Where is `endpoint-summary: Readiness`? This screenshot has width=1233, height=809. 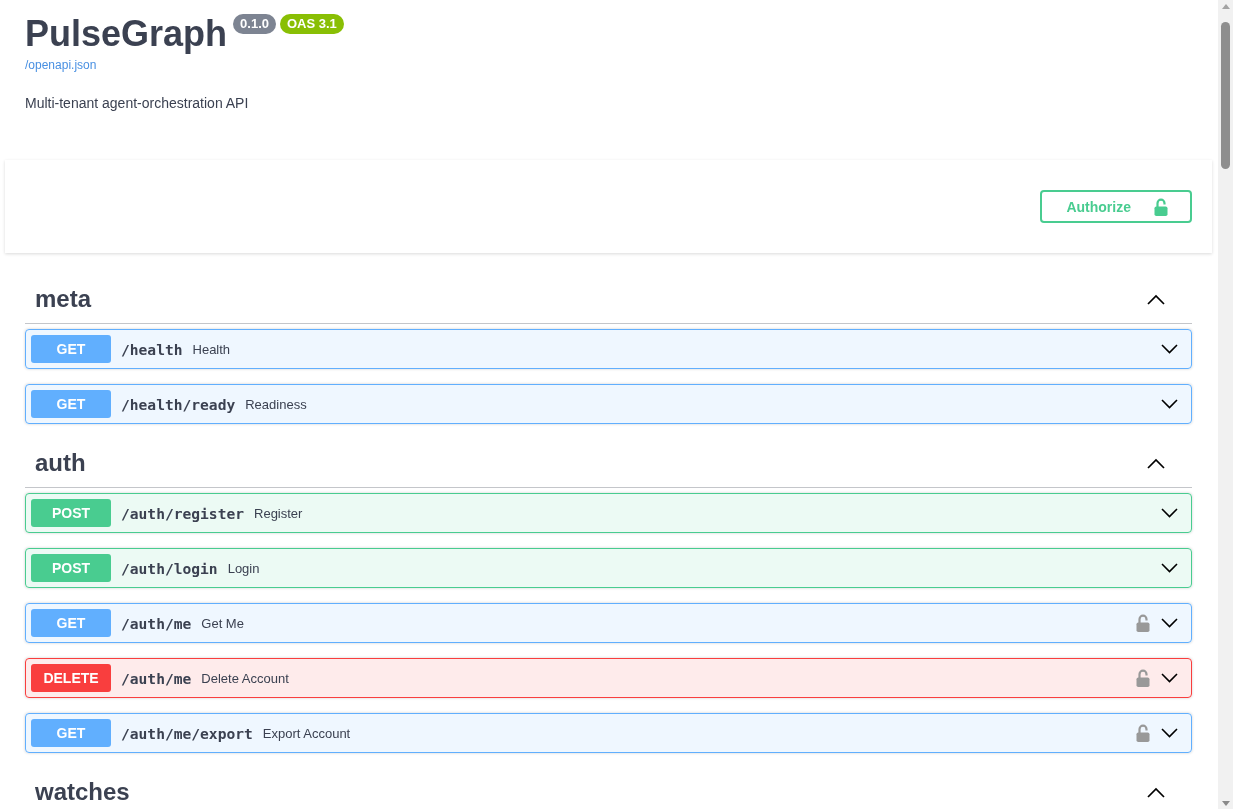 endpoint-summary: Readiness is located at coordinates (276, 404).